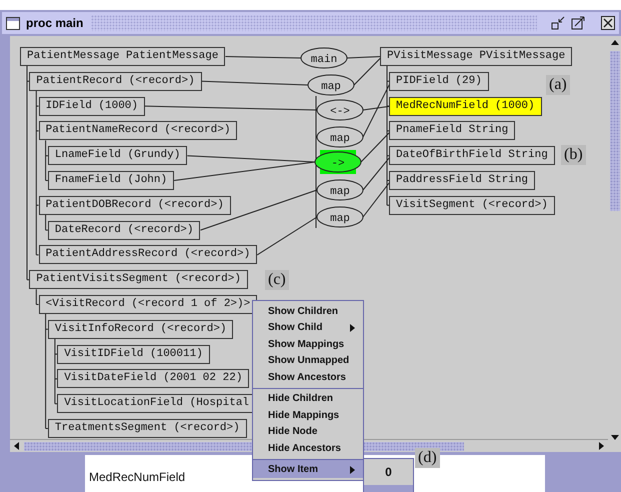 Image resolution: width=621 pixels, height=492 pixels. I want to click on window-icon, so click(13, 23).